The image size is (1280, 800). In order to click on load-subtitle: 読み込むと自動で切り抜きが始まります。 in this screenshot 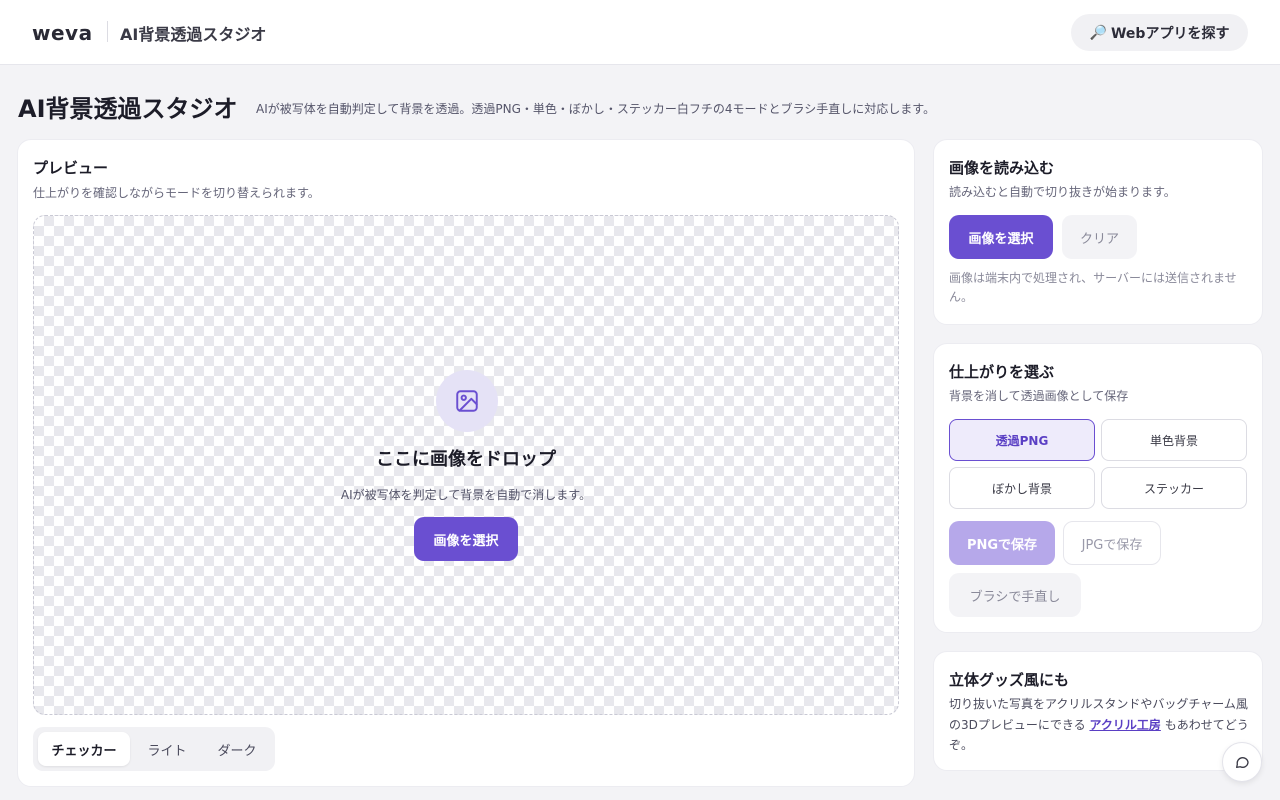, I will do `click(1062, 192)`.